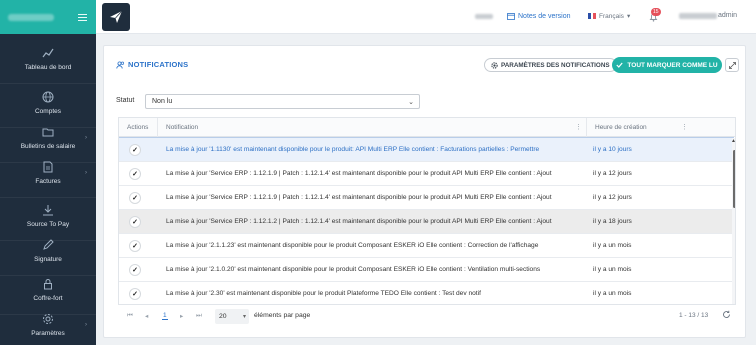  Describe the element at coordinates (611, 16) in the screenshot. I see `language-label: Français` at that location.